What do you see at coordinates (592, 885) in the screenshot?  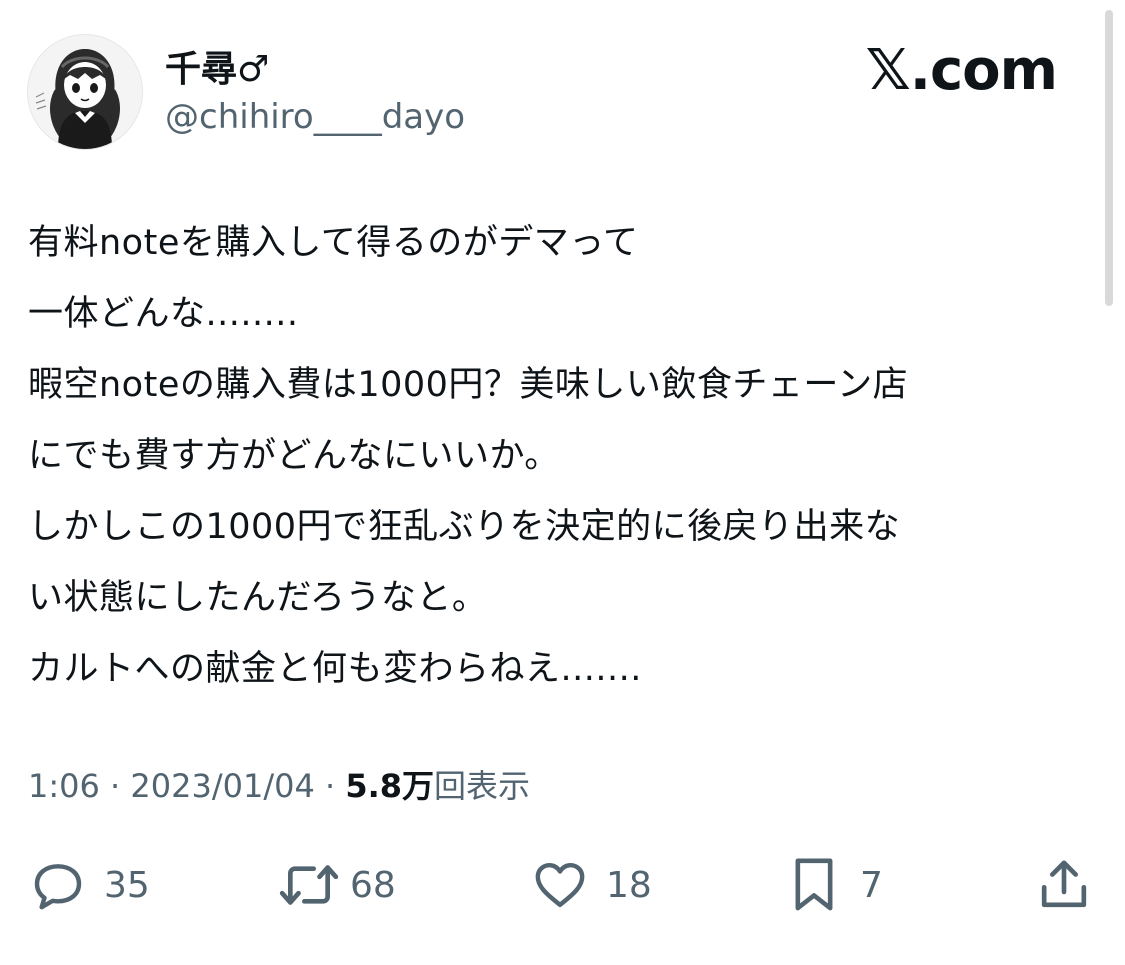 I see `like-button: 18` at bounding box center [592, 885].